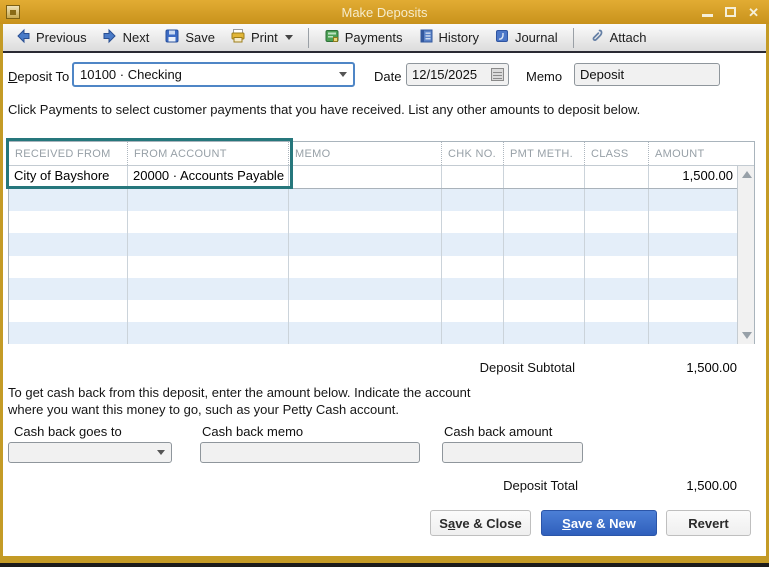  Describe the element at coordinates (364, 153) in the screenshot. I see `column-header-memo: MEMO` at that location.